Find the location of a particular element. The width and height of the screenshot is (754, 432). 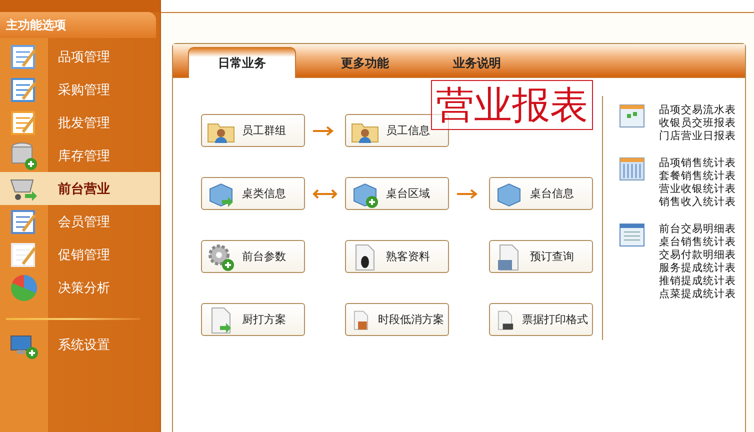

report-link: 交易付款明细表 is located at coordinates (697, 255).